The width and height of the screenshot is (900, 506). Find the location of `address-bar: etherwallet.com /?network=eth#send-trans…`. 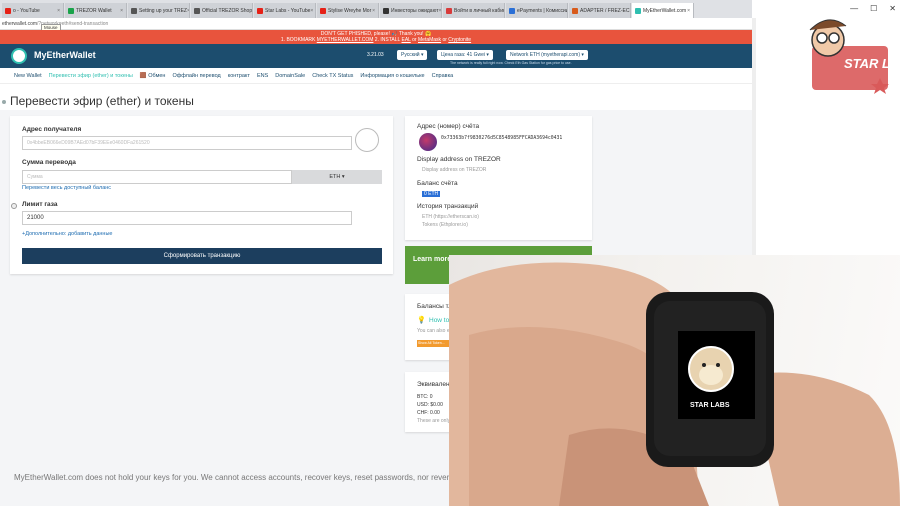

address-bar: etherwallet.com /?network=eth#send-trans… is located at coordinates (376, 24).